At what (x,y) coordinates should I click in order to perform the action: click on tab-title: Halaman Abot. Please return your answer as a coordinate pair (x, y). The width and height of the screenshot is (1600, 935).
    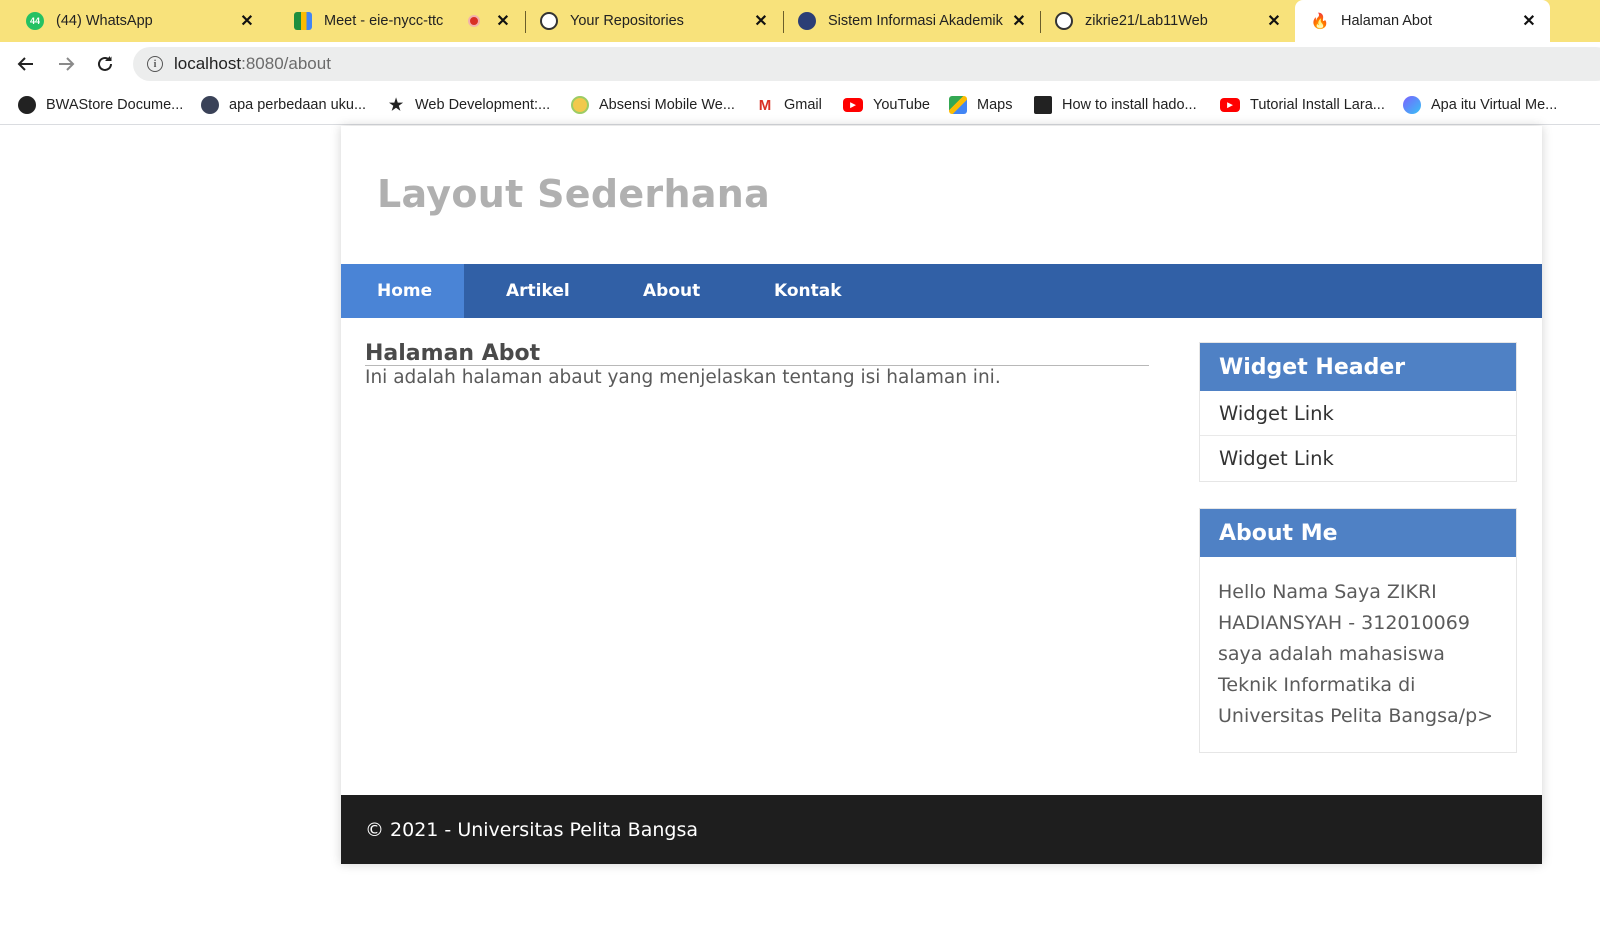
    Looking at the image, I should click on (1387, 21).